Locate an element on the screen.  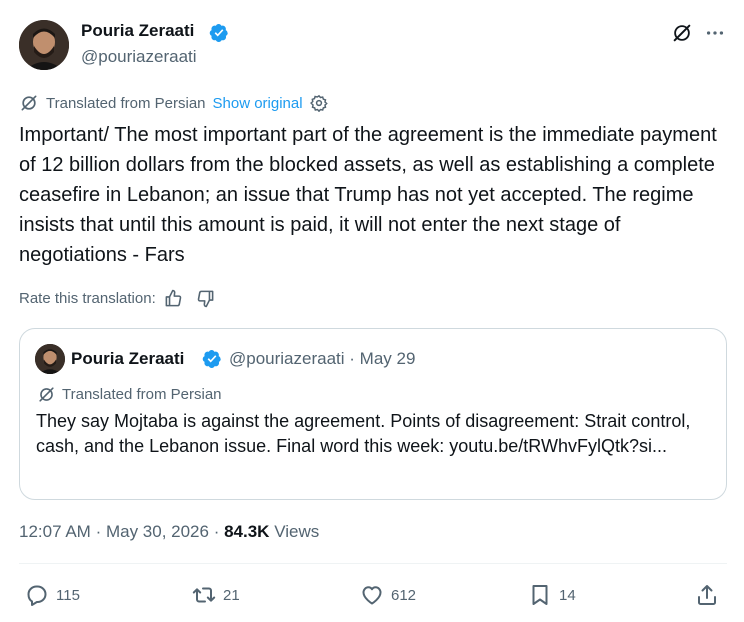
quote-author-handle: @pouriazeraati is located at coordinates (287, 358).